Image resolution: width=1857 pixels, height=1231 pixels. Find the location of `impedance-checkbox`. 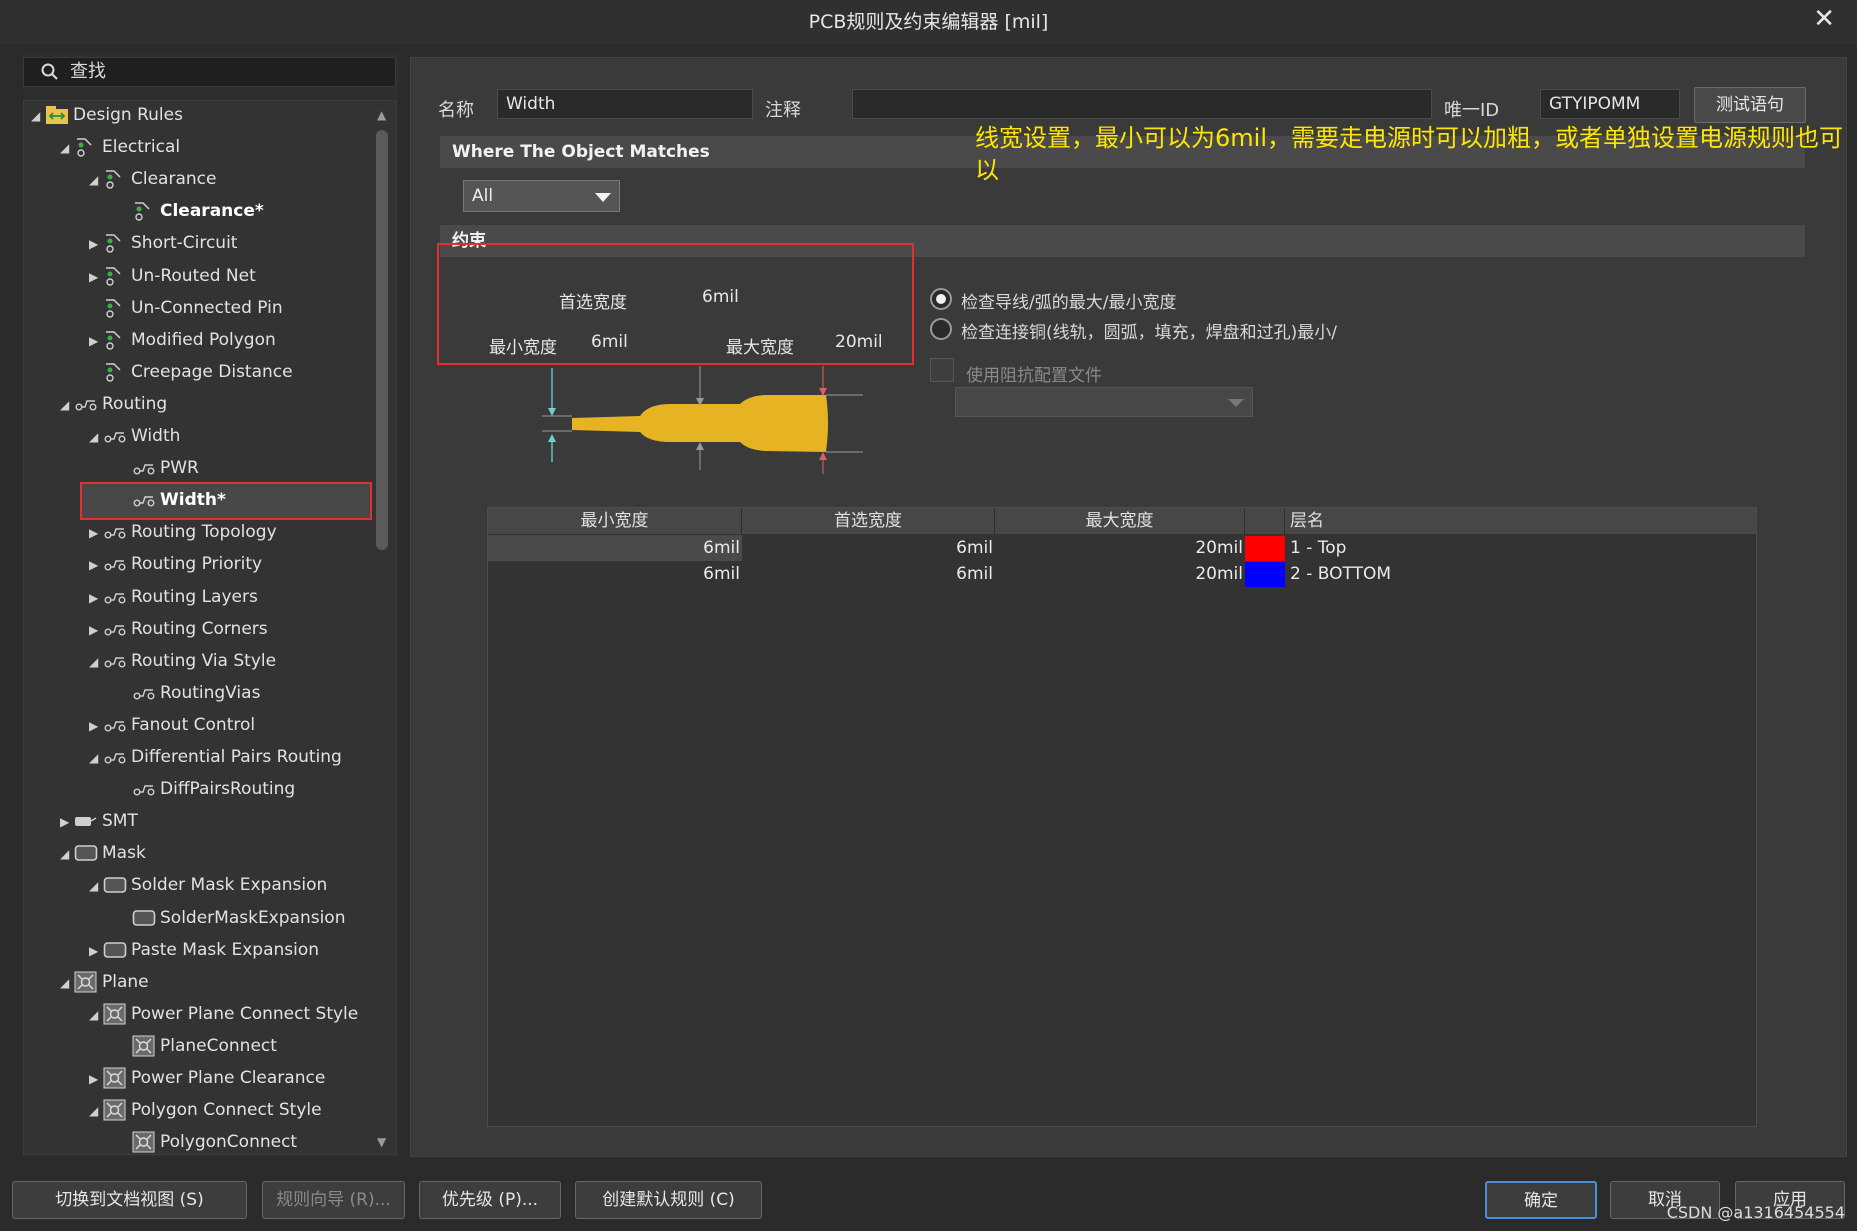

impedance-checkbox is located at coordinates (942, 370).